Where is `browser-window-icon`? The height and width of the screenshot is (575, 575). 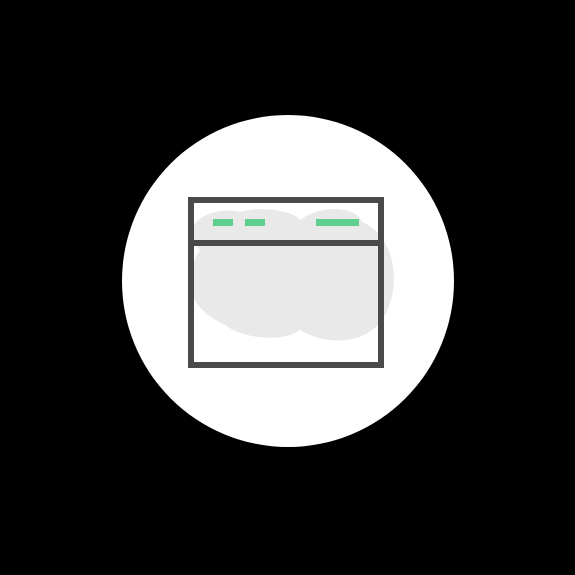 browser-window-icon is located at coordinates (291, 282).